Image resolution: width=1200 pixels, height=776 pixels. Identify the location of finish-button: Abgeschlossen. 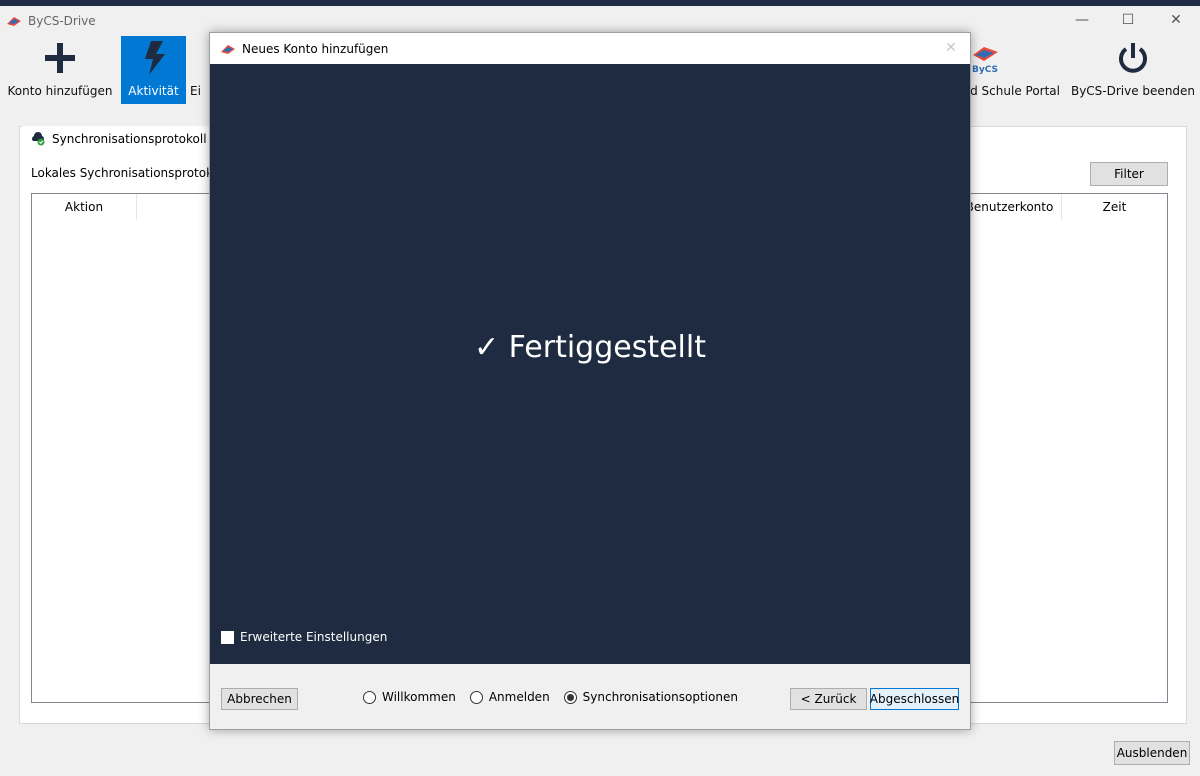
(914, 699).